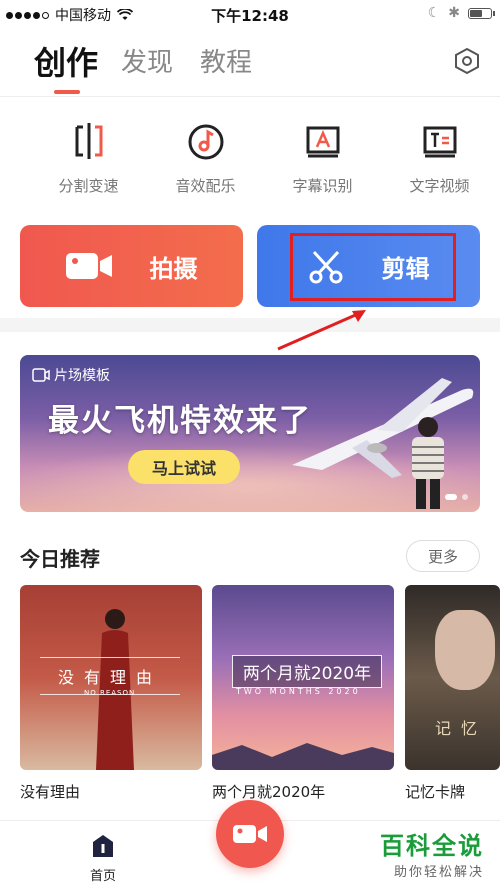  I want to click on banner-tag: 片场模板, so click(71, 375).